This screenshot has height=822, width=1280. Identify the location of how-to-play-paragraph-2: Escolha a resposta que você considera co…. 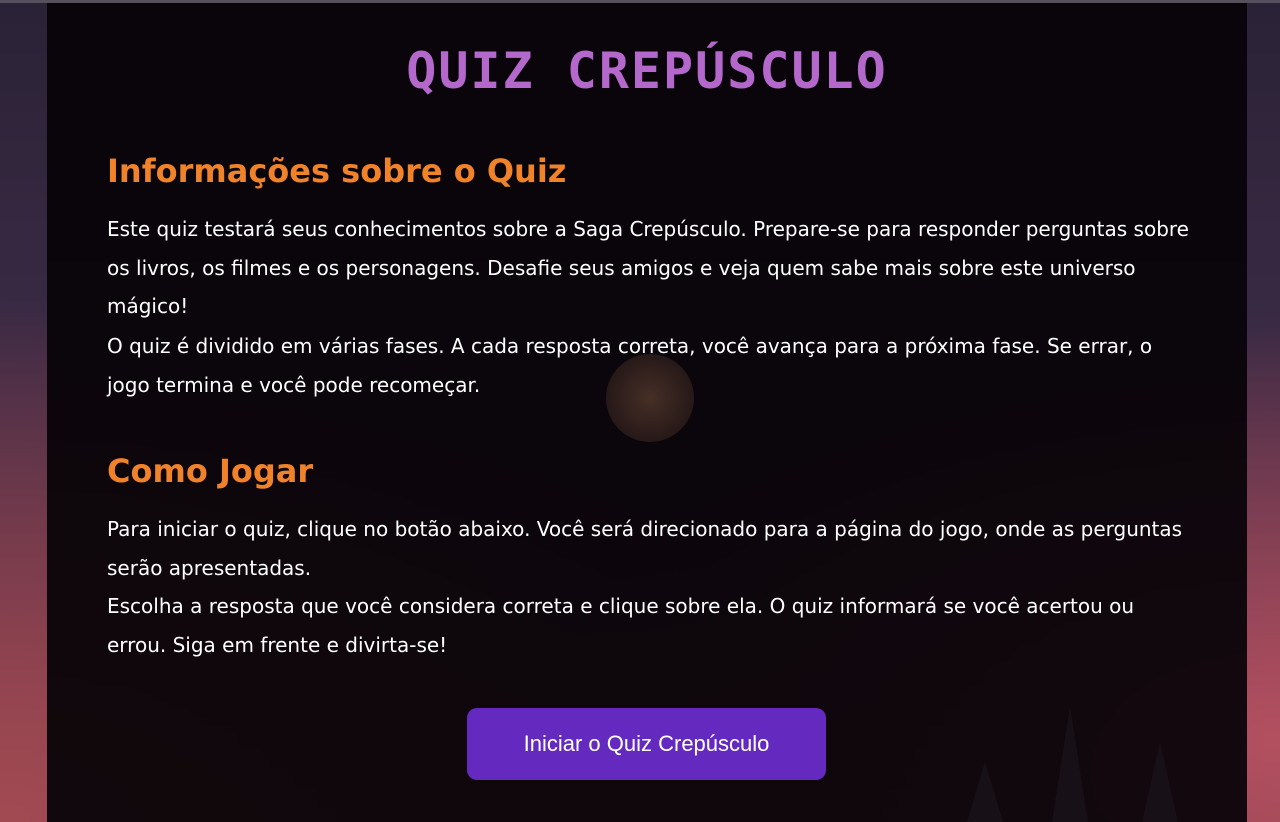
(621, 625).